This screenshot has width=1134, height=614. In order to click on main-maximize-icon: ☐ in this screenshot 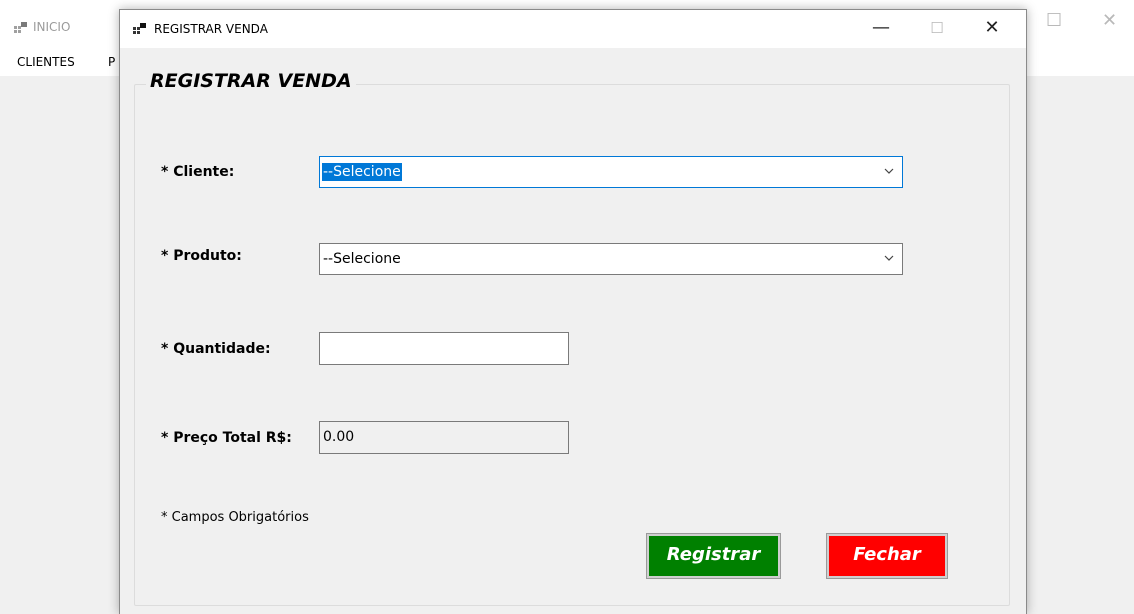, I will do `click(1054, 20)`.